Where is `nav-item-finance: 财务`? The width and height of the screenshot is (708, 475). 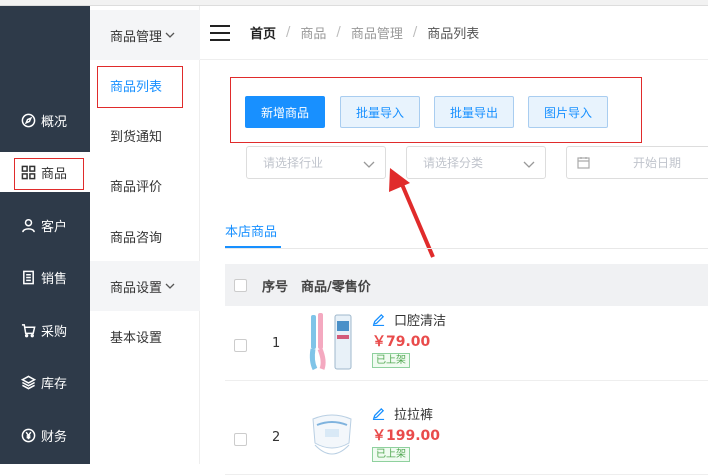
nav-item-finance: 财务 is located at coordinates (45, 435).